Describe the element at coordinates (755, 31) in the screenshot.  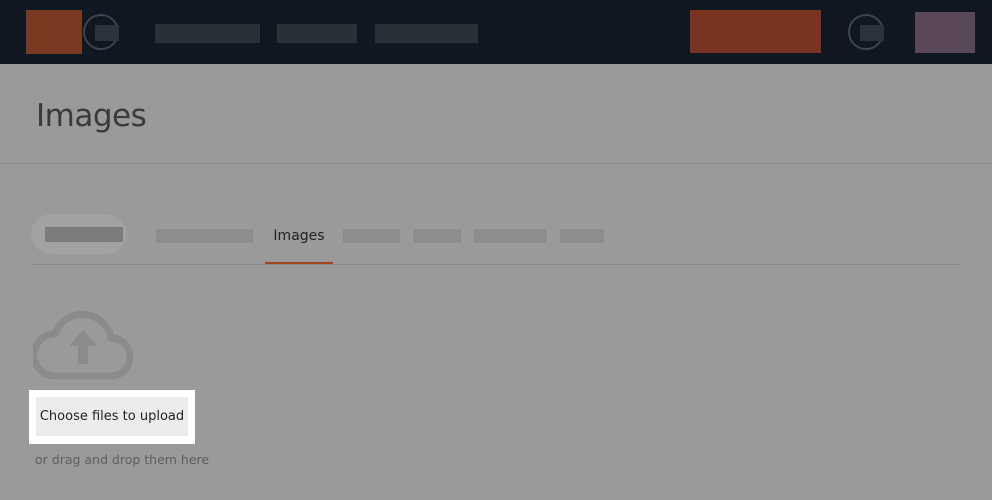
I see `primary-action-button` at that location.